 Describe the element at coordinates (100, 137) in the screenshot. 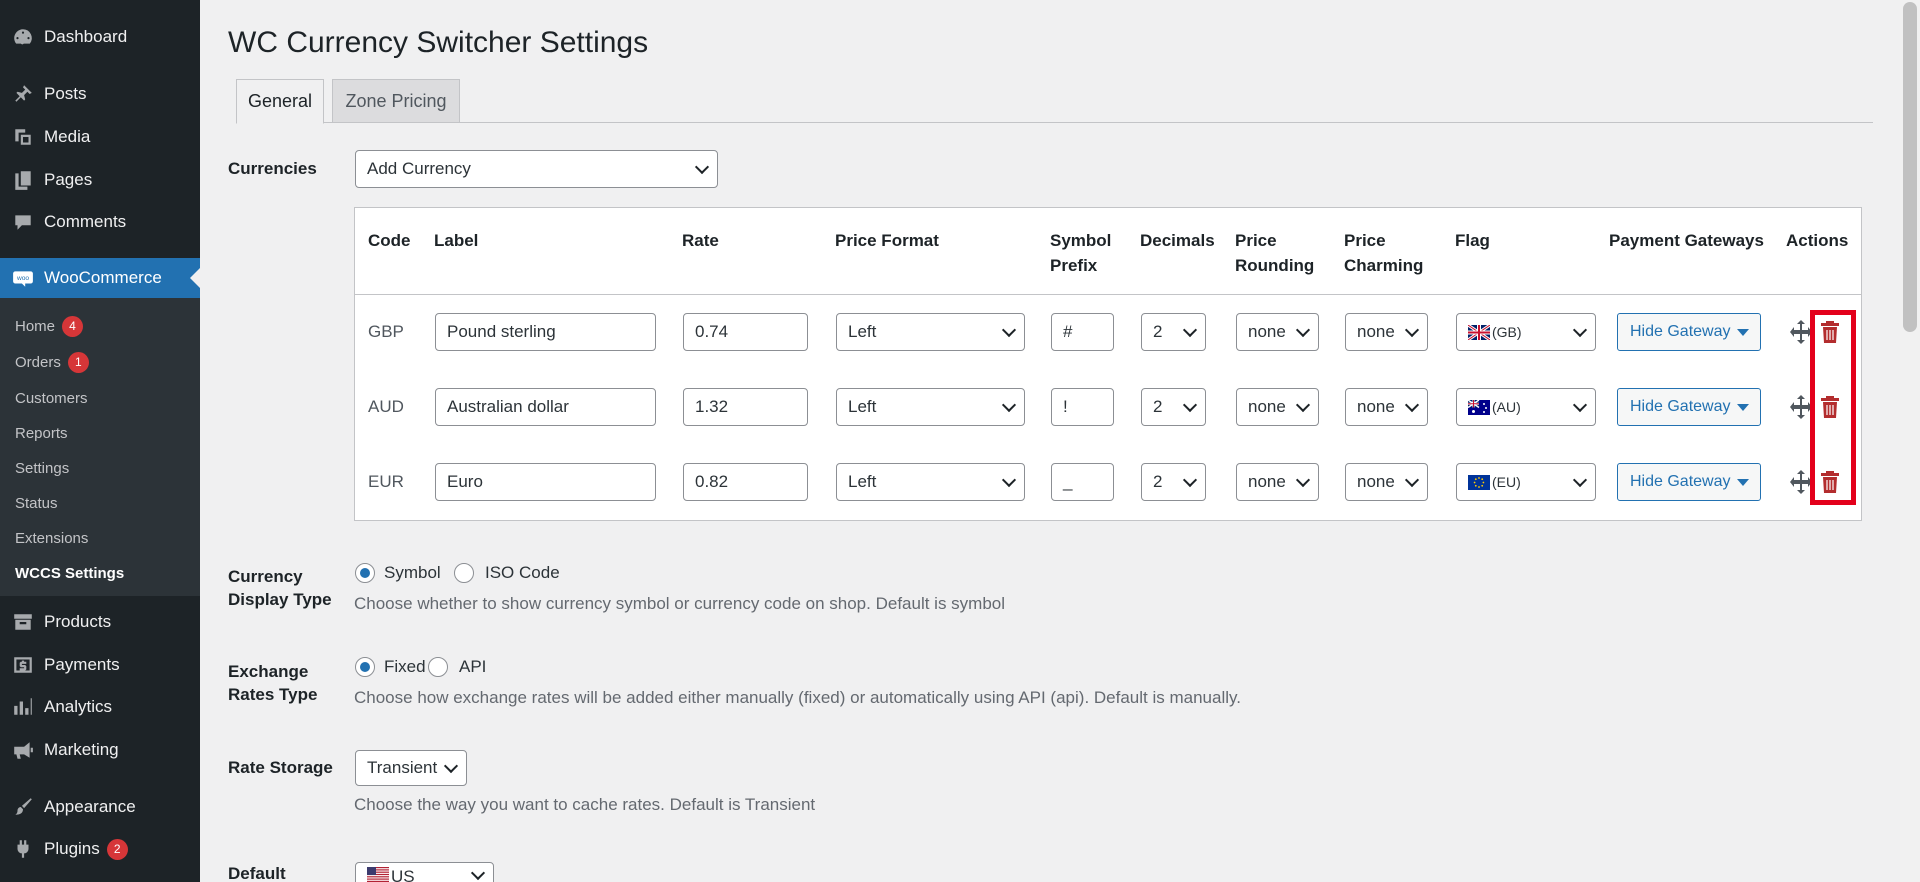

I see `menu-media: Media` at that location.